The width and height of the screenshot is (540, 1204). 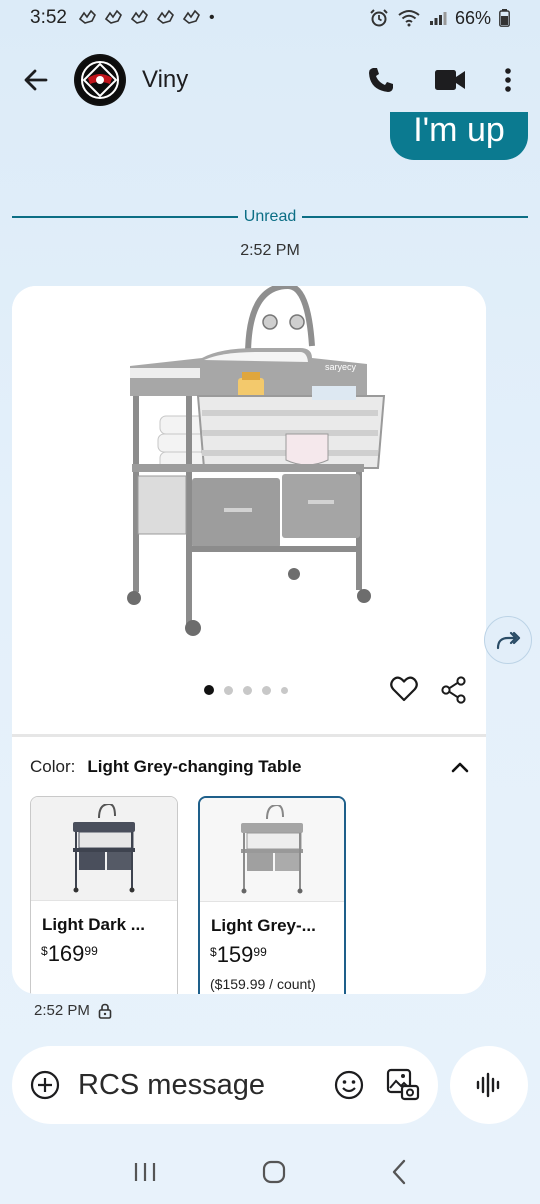 I want to click on forward-icon, so click(x=508, y=640).